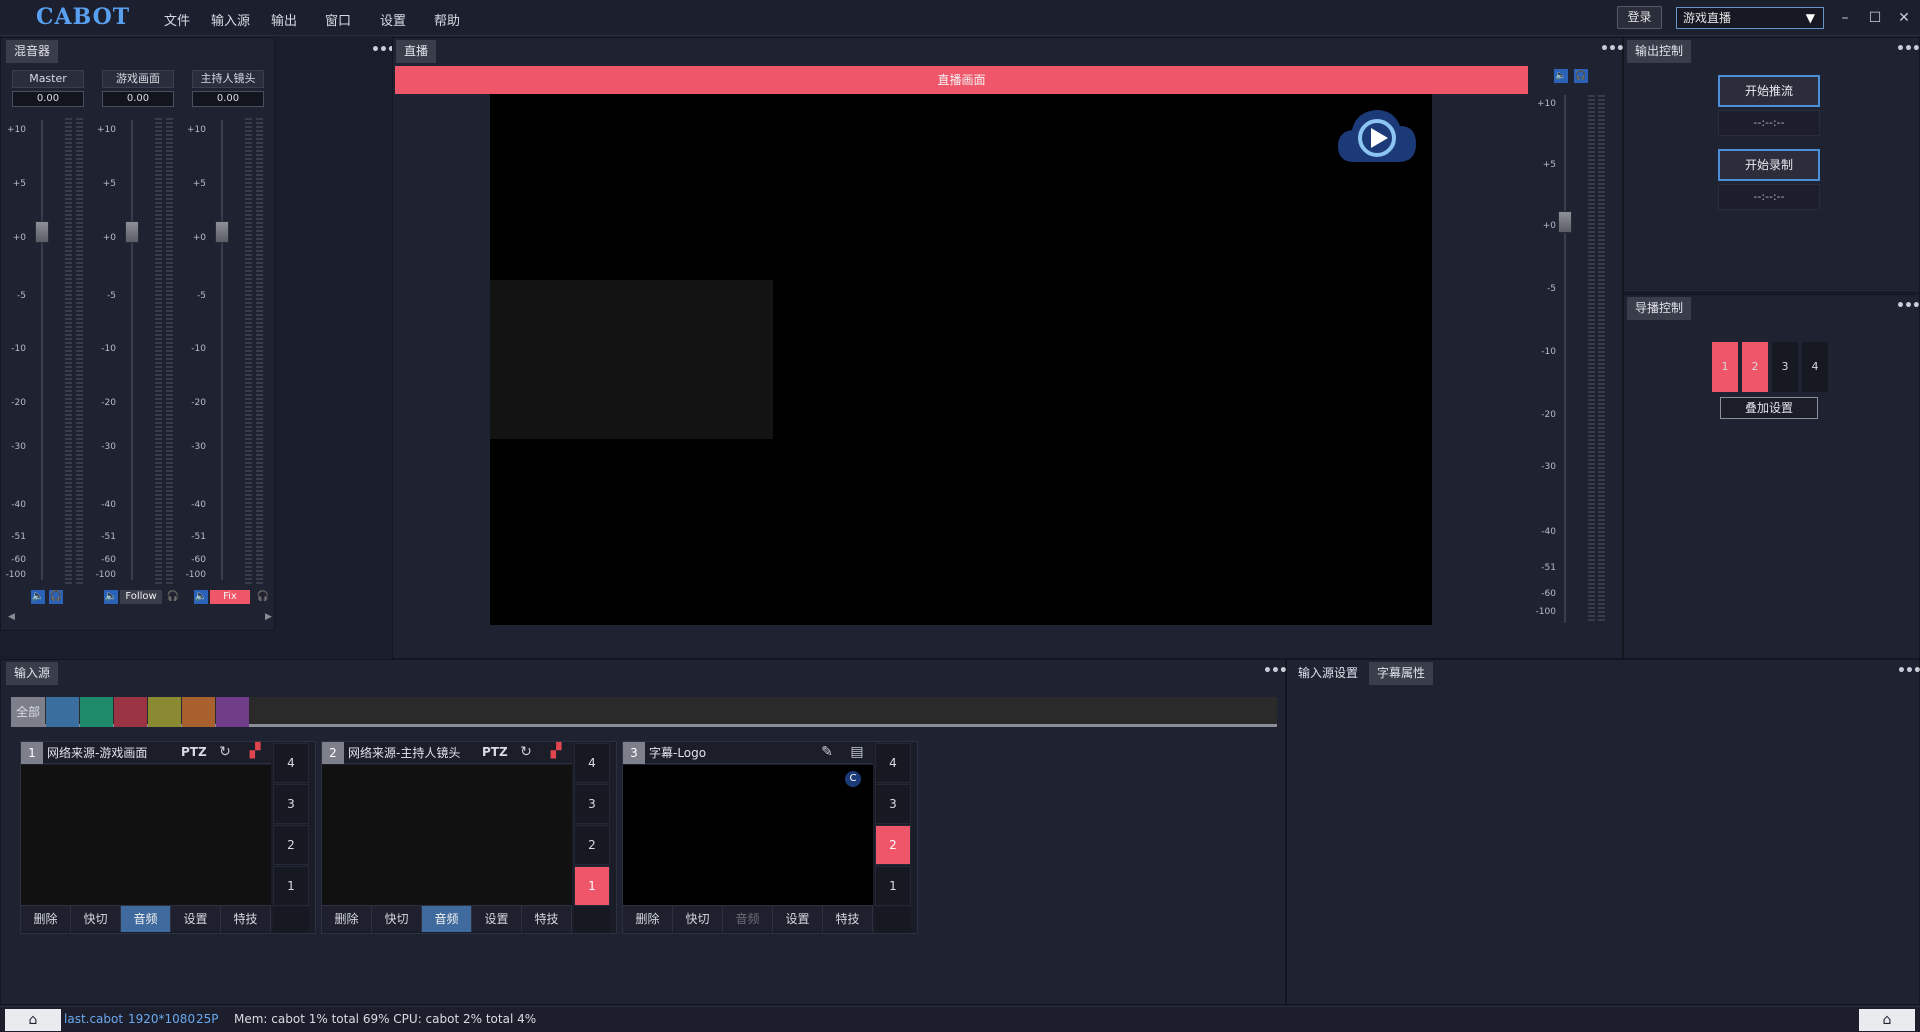  What do you see at coordinates (1612, 49) in the screenshot?
I see `live-more-icon: •••` at bounding box center [1612, 49].